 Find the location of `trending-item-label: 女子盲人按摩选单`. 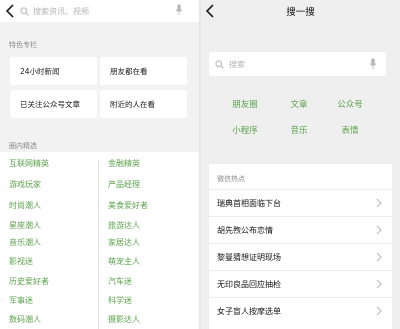

trending-item-label: 女子盲人按摩选单 is located at coordinates (249, 311).